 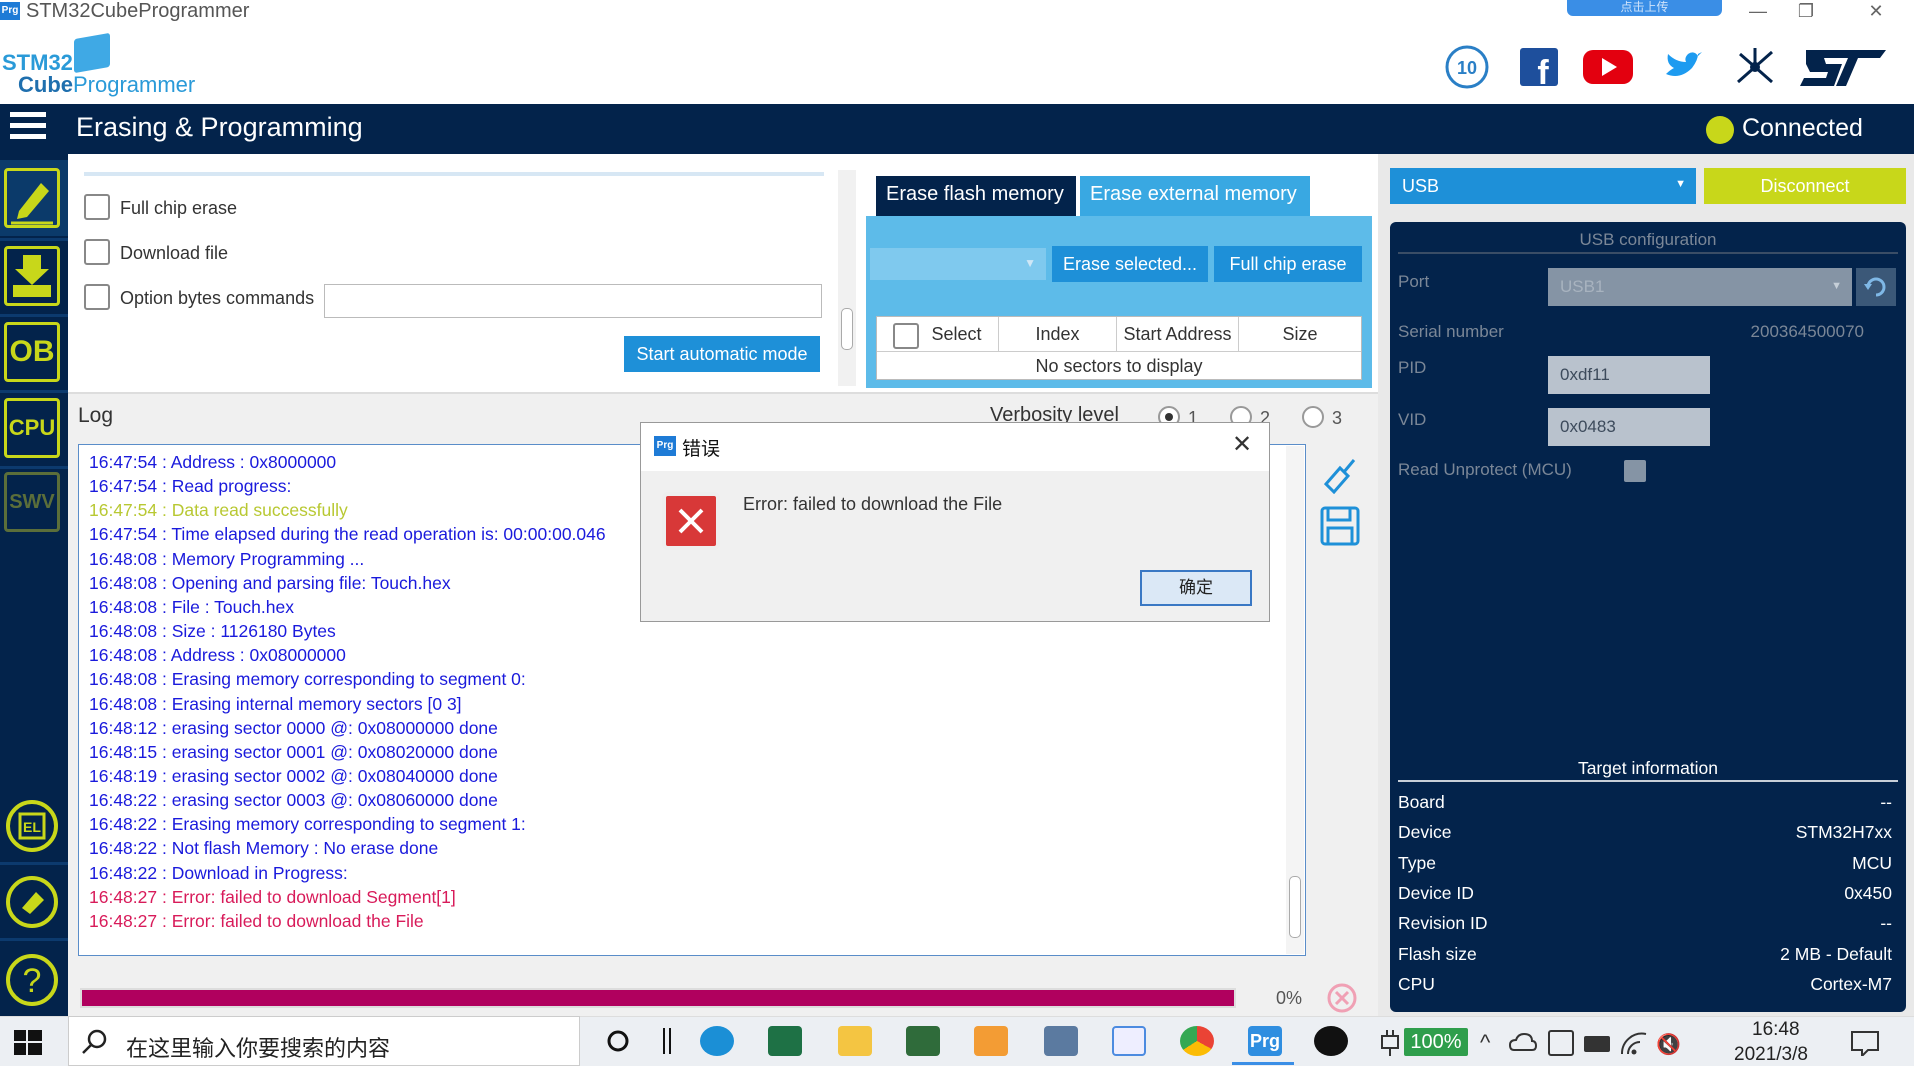 I want to click on vid-field: 0x0483, so click(x=1629, y=427).